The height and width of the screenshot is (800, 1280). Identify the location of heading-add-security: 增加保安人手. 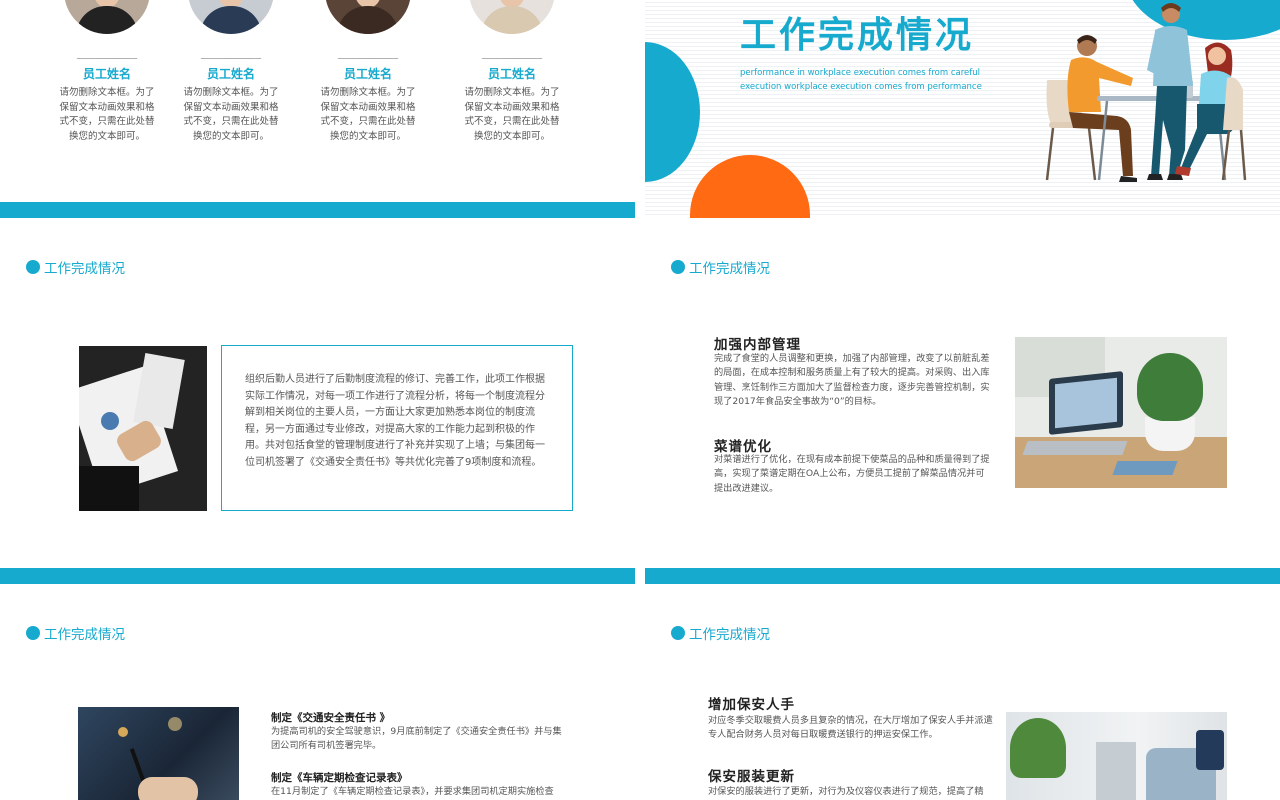
(751, 705).